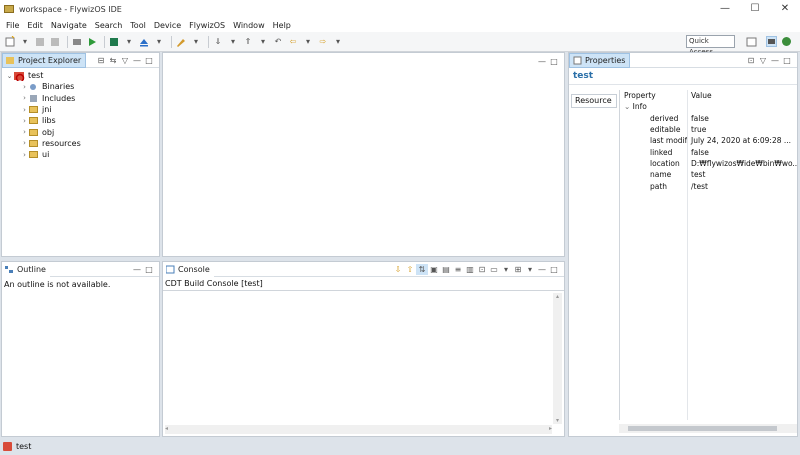  Describe the element at coordinates (293, 42) in the screenshot. I see `back-icon: ⇦` at that location.